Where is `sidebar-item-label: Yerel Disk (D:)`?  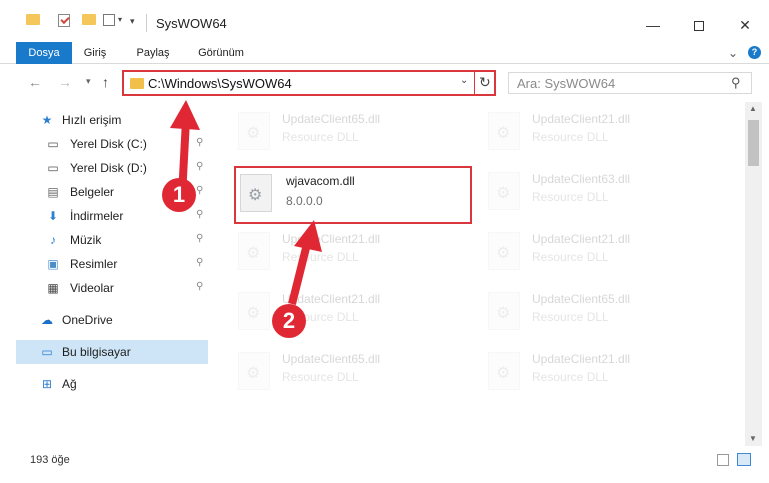
sidebar-item-label: Yerel Disk (D:) is located at coordinates (108, 168).